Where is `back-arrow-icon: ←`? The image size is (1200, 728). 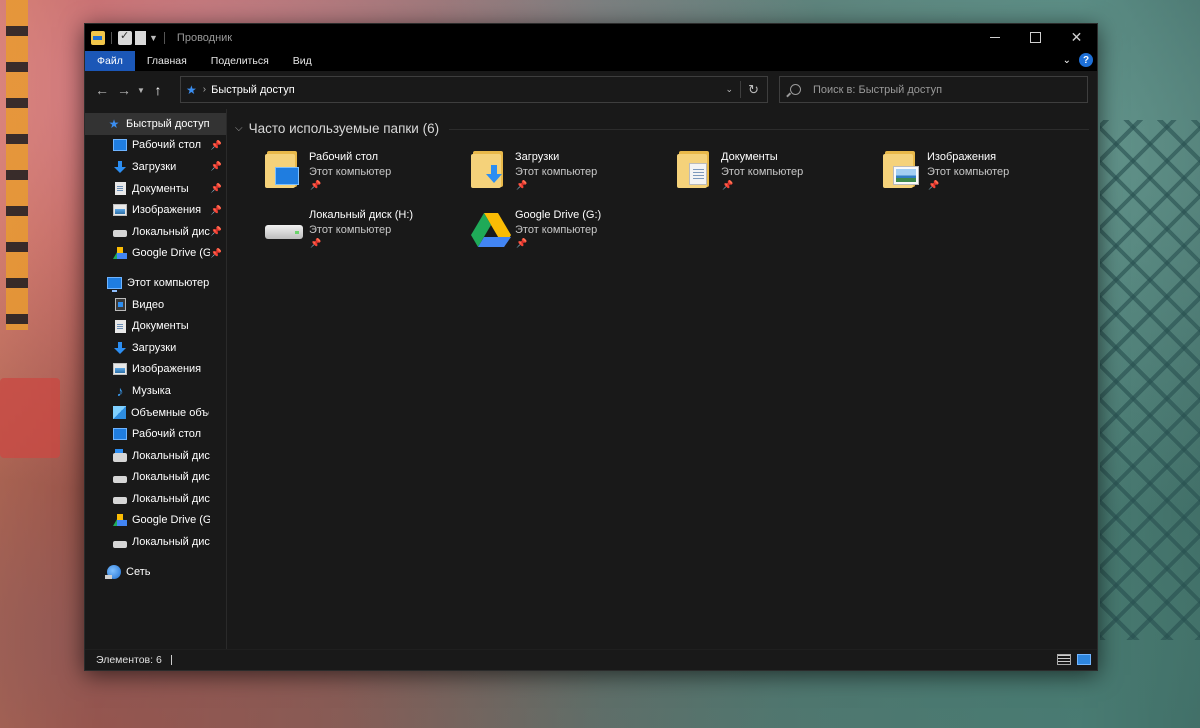
back-arrow-icon: ← is located at coordinates (102, 90).